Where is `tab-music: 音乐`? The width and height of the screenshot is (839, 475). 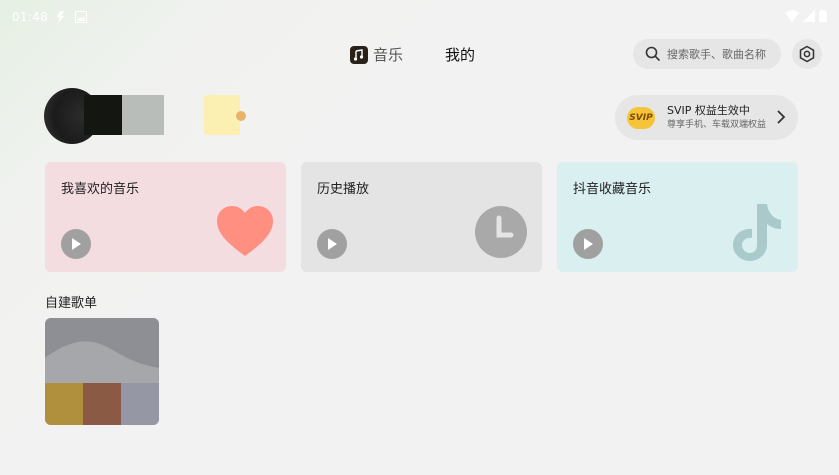
tab-music: 音乐 is located at coordinates (376, 54).